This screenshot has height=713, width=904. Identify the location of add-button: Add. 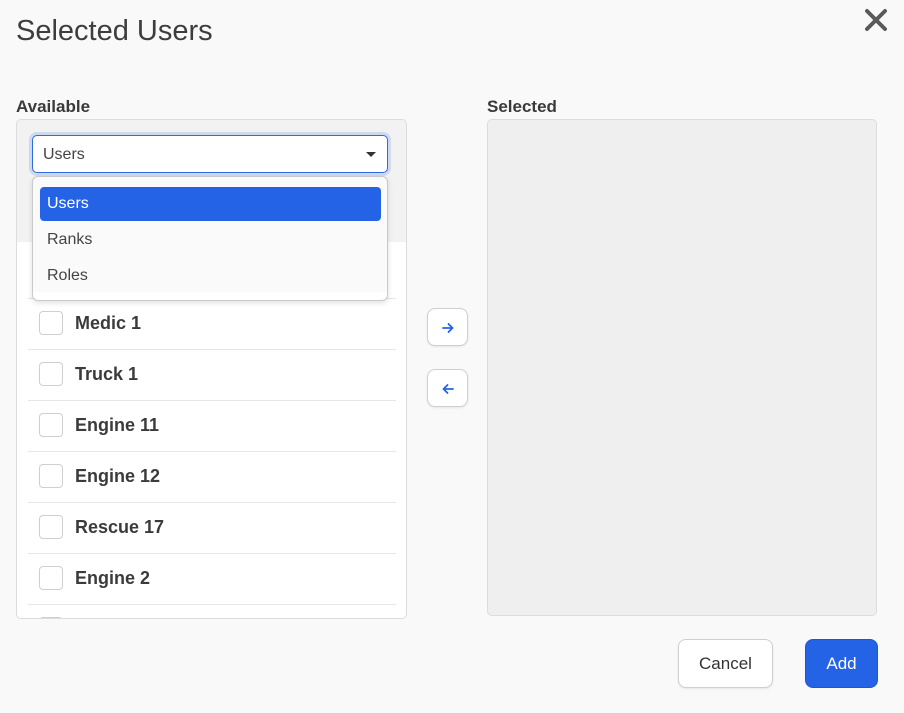
(841, 663).